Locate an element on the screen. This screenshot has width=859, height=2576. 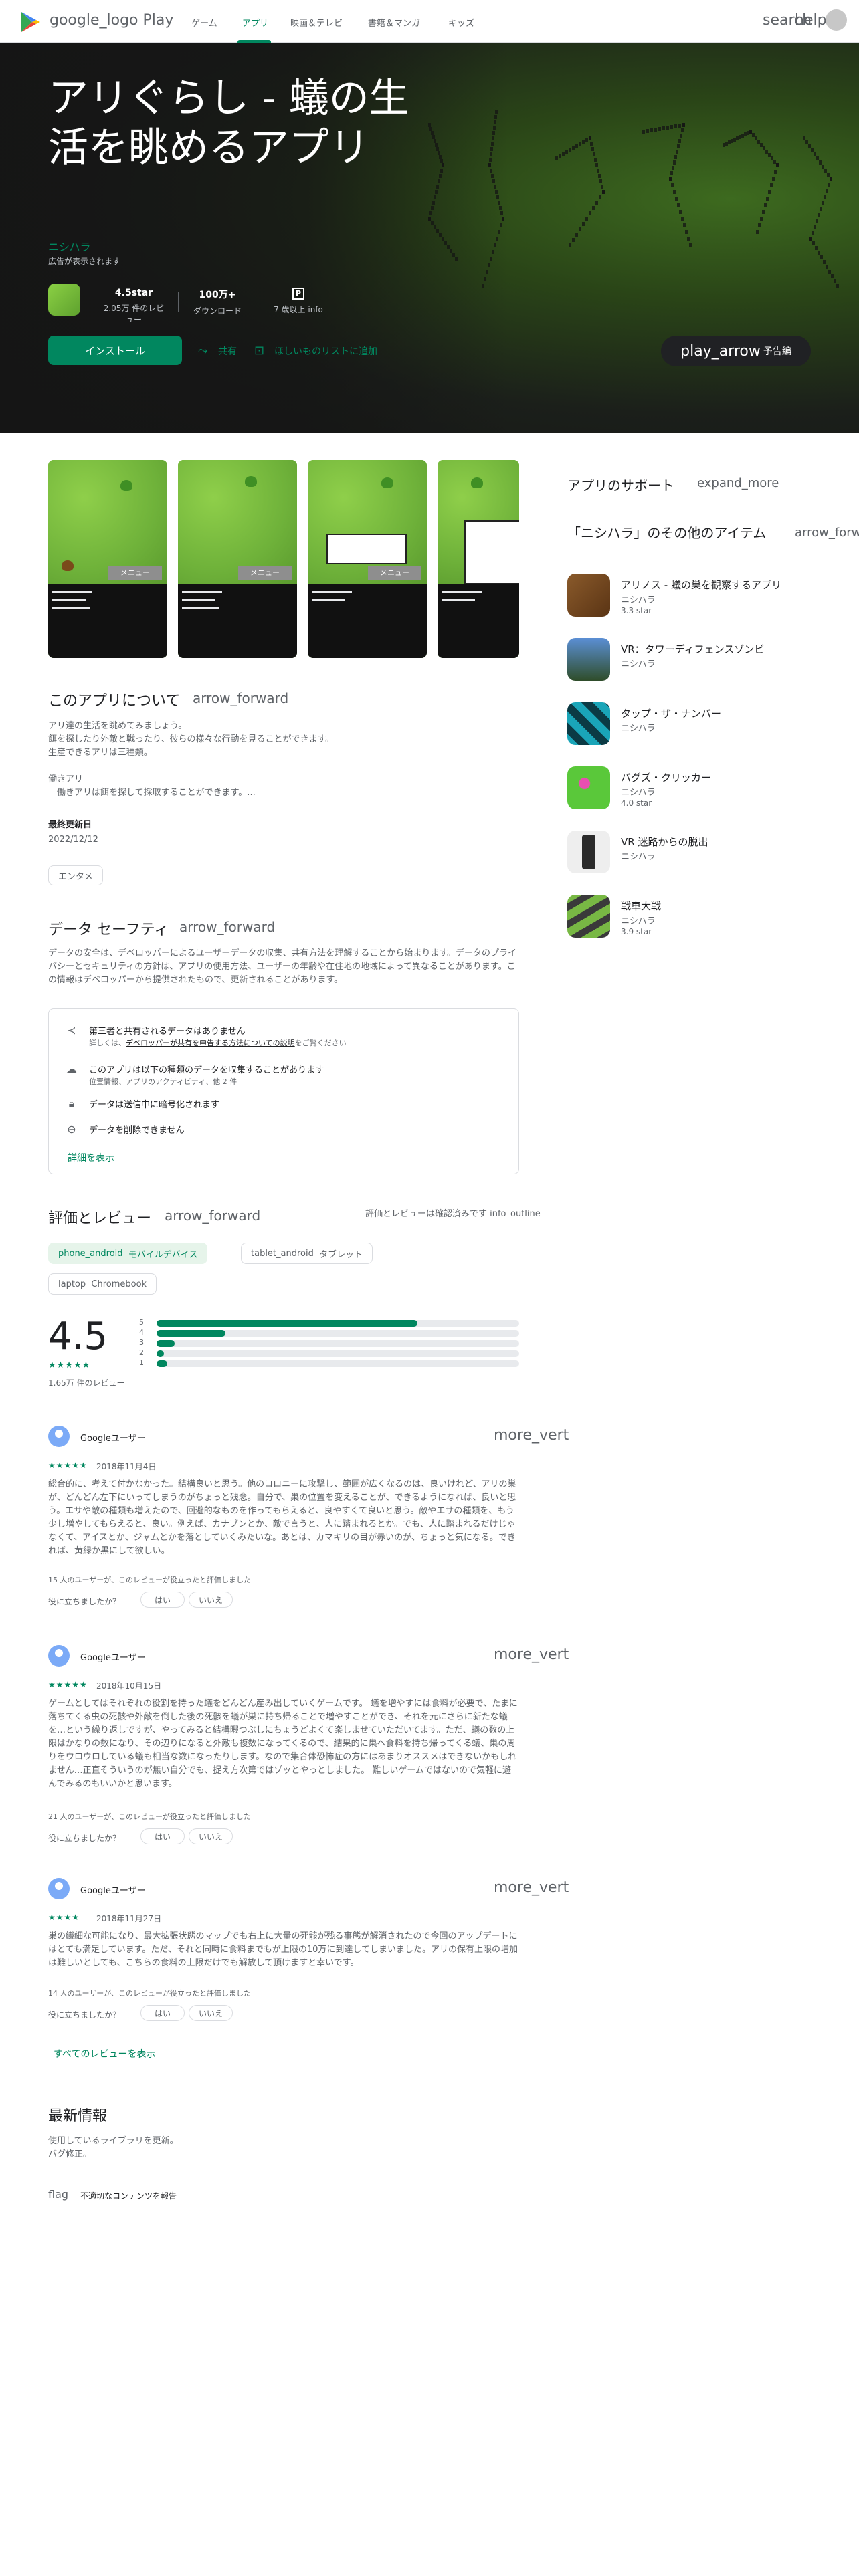
share-button: 共有 is located at coordinates (228, 351).